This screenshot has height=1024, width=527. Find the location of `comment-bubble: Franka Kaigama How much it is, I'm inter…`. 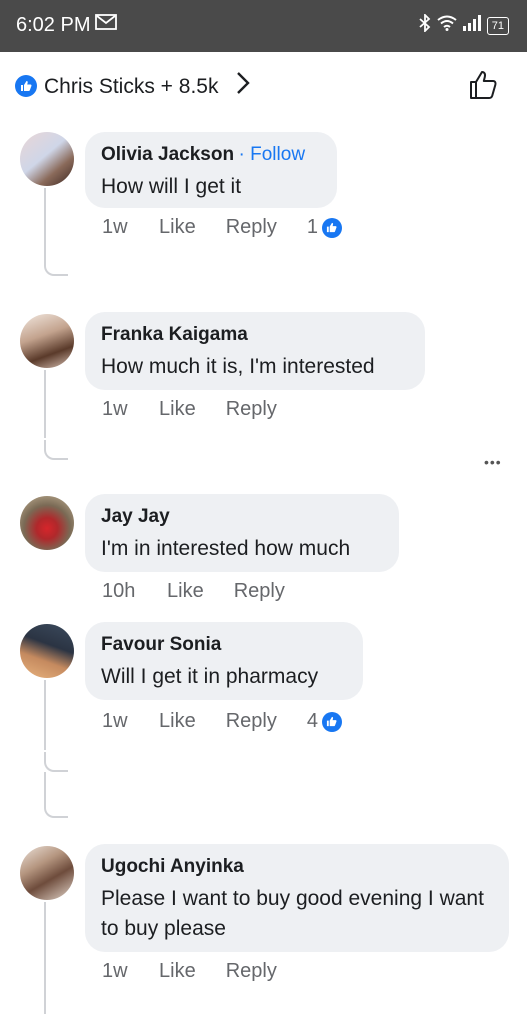

comment-bubble: Franka Kaigama How much it is, I'm inter… is located at coordinates (255, 351).